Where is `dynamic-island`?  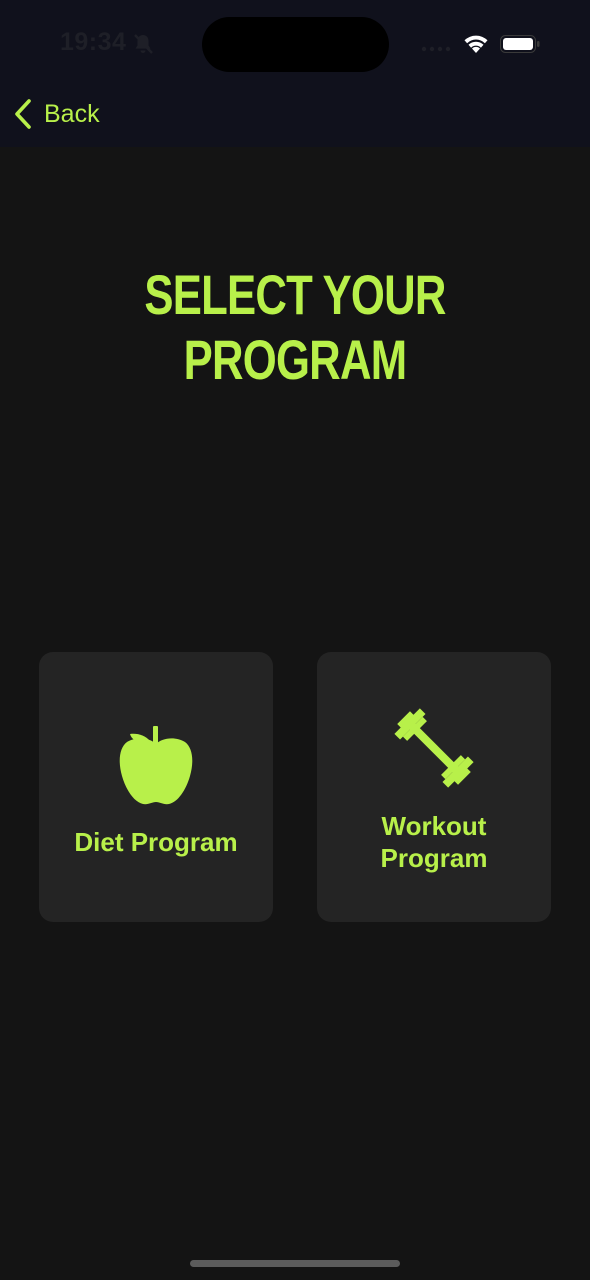 dynamic-island is located at coordinates (295, 44).